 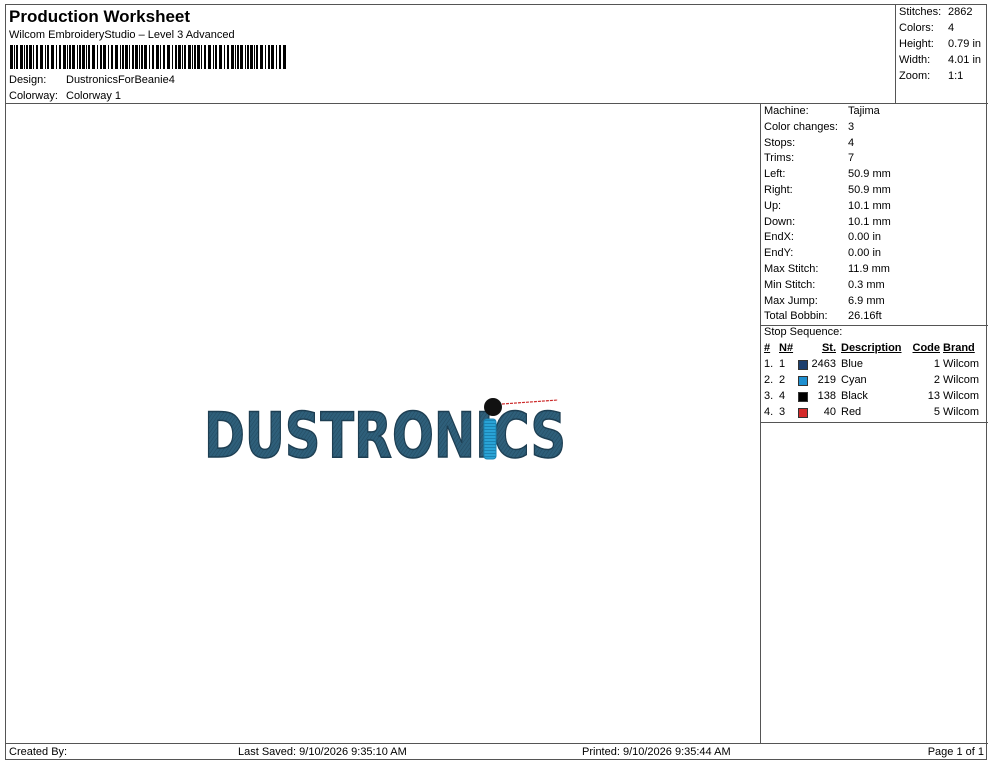 What do you see at coordinates (940, 44) in the screenshot?
I see `summary-height: Height: 0.79 in` at bounding box center [940, 44].